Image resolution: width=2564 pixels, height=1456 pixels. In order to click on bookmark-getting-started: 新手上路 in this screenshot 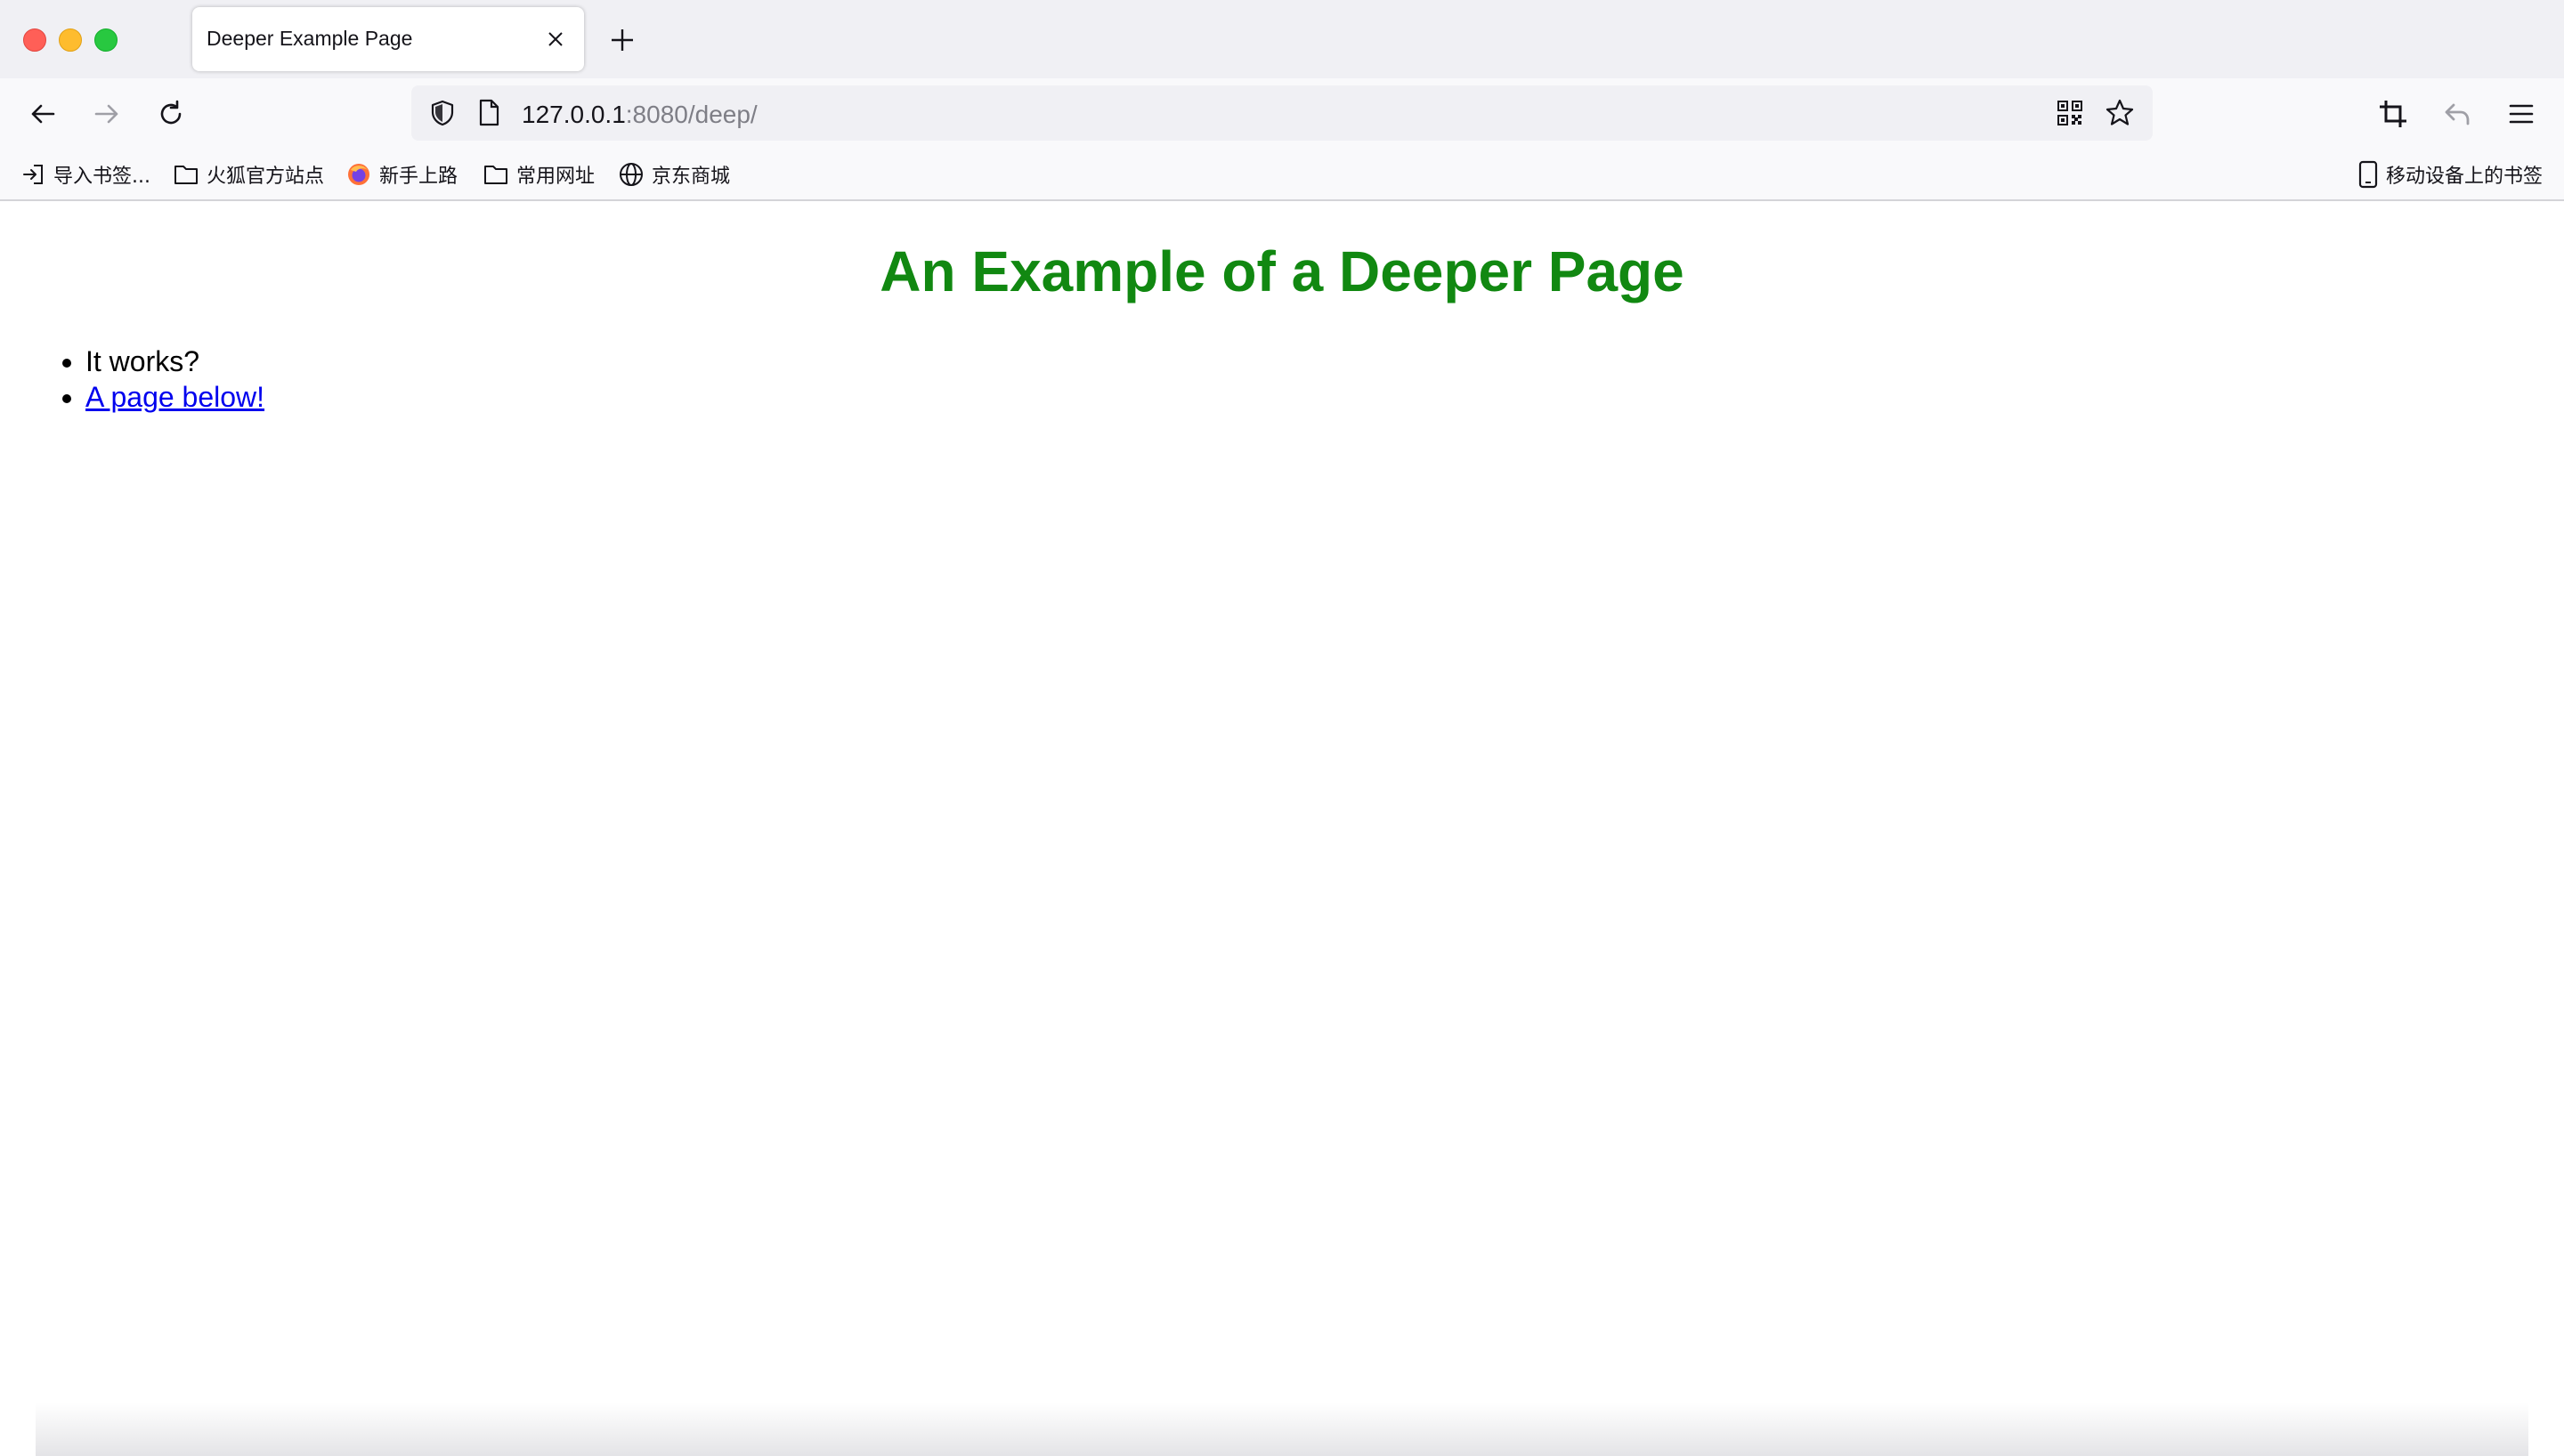, I will do `click(401, 174)`.